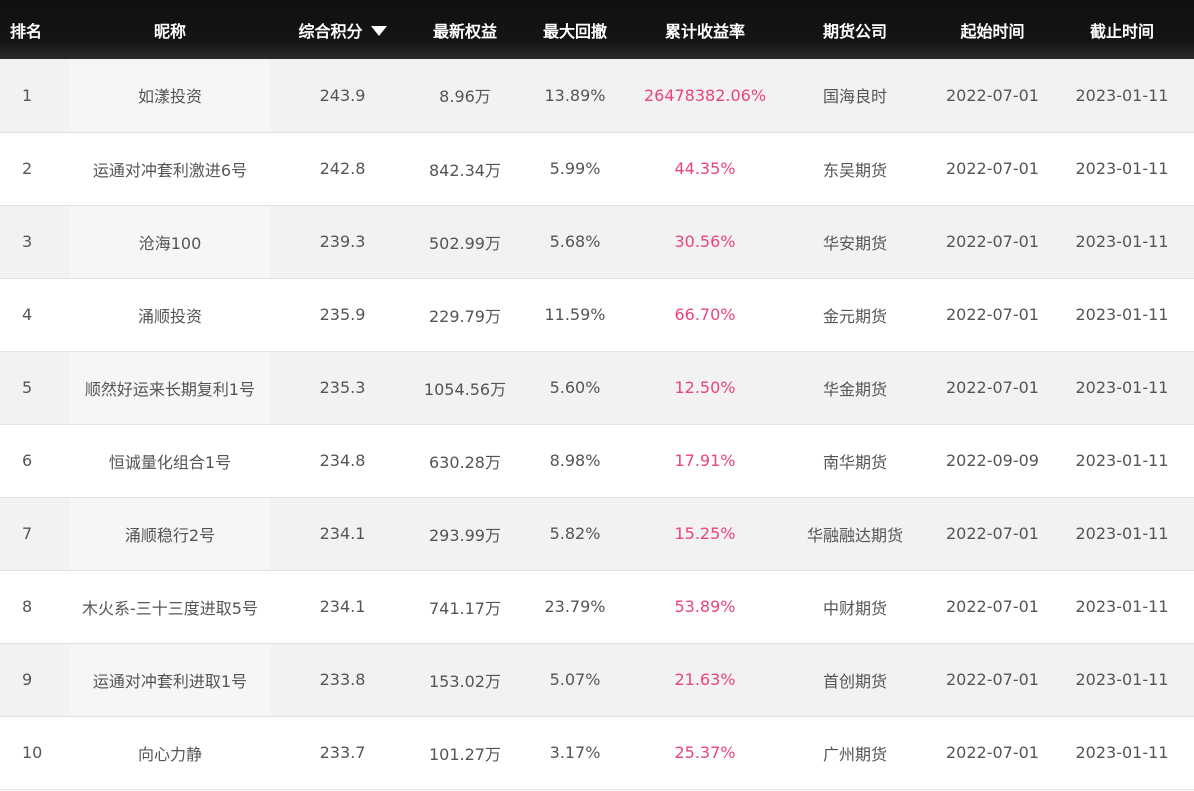  What do you see at coordinates (705, 95) in the screenshot?
I see `cell-return: 26478382.06%` at bounding box center [705, 95].